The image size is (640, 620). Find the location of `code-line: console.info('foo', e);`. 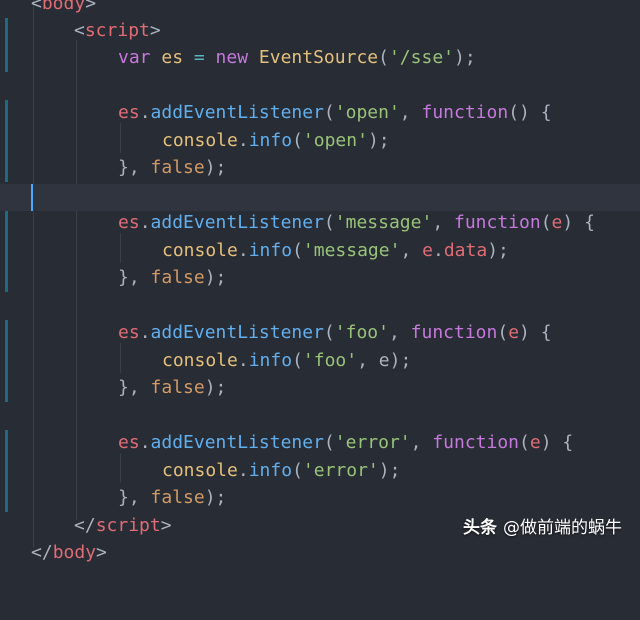

code-line: console.info('foo', e); is located at coordinates (320, 360).